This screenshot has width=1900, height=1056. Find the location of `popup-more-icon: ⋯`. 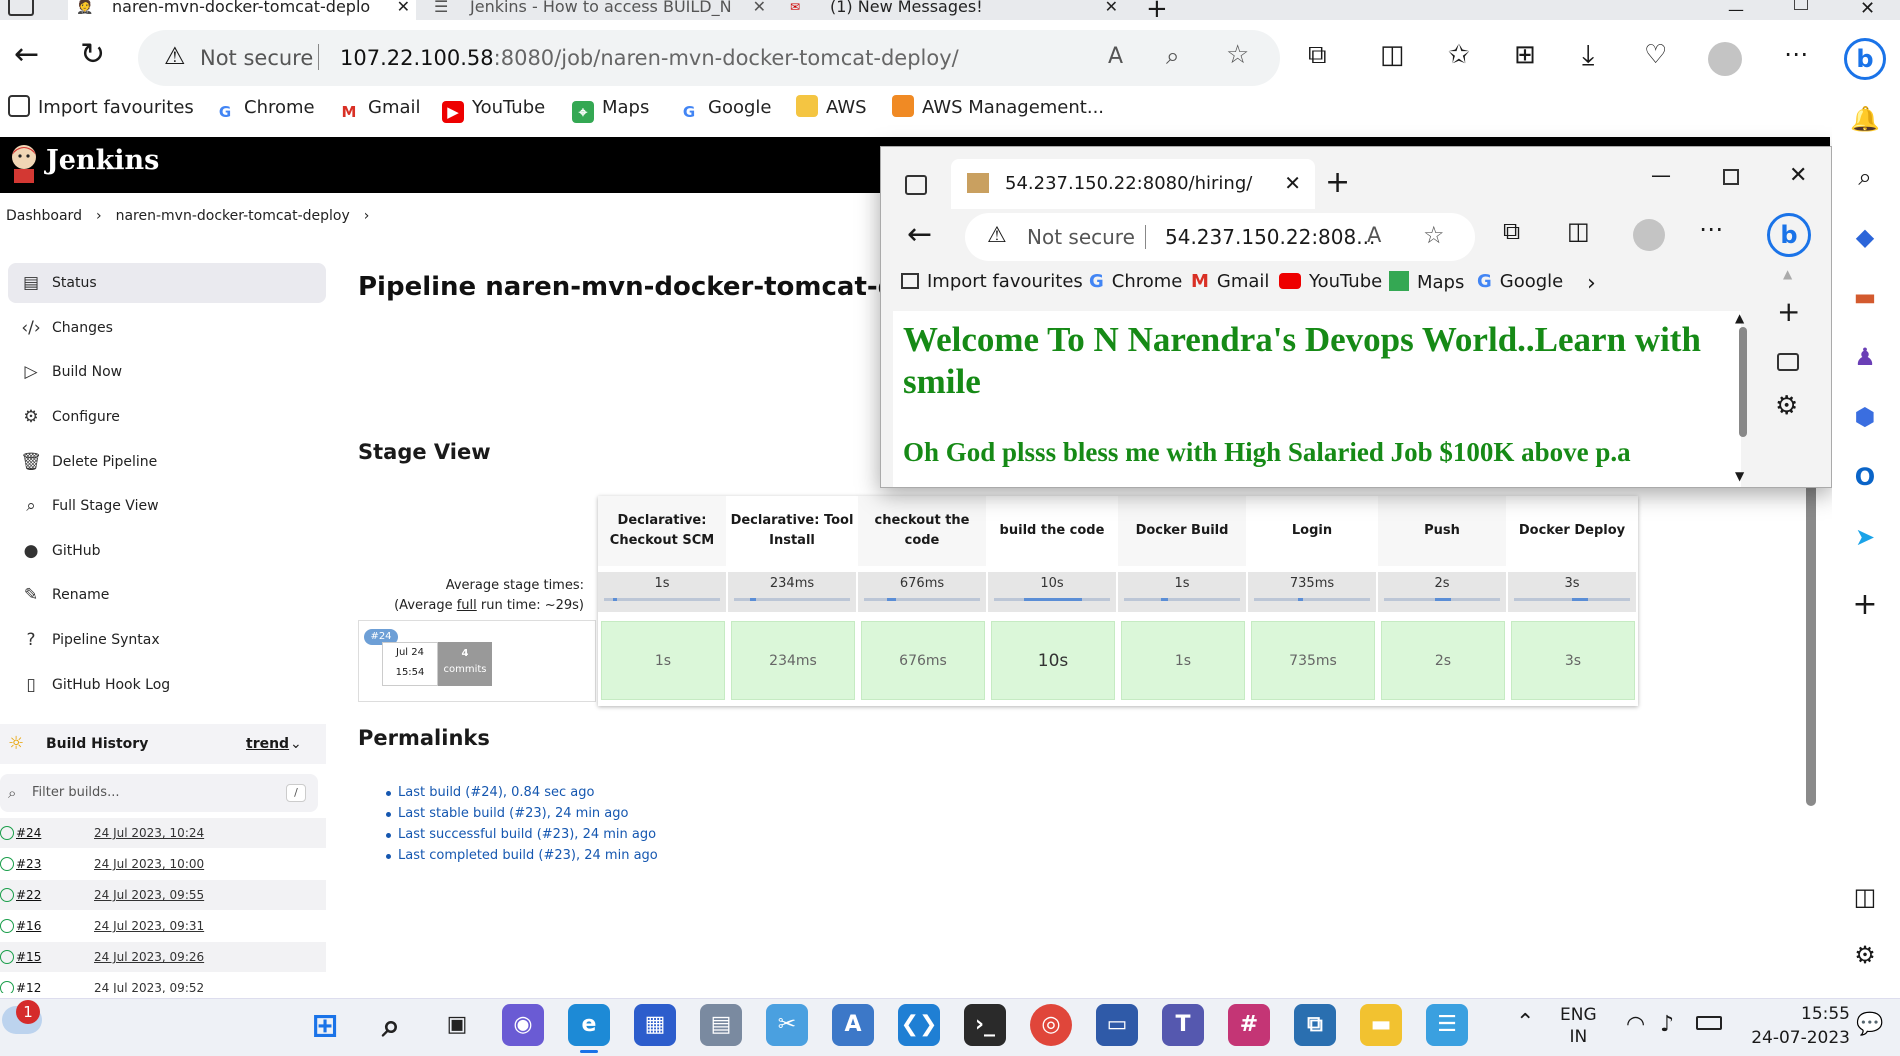

popup-more-icon: ⋯ is located at coordinates (1711, 229).